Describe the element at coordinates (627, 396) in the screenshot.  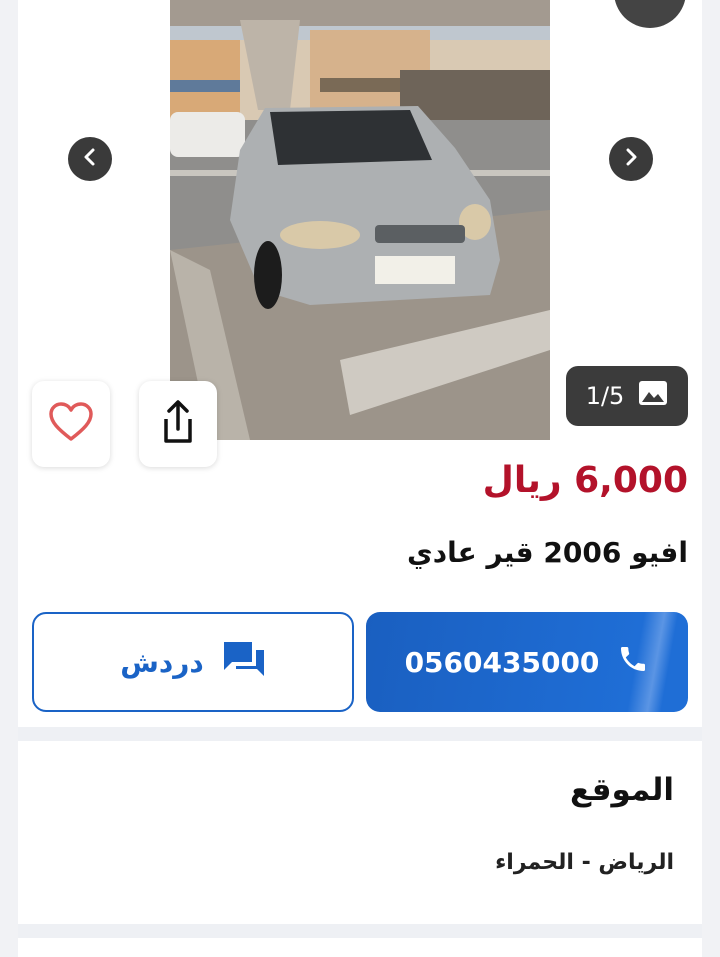
I see `image-counter: 1/5` at that location.